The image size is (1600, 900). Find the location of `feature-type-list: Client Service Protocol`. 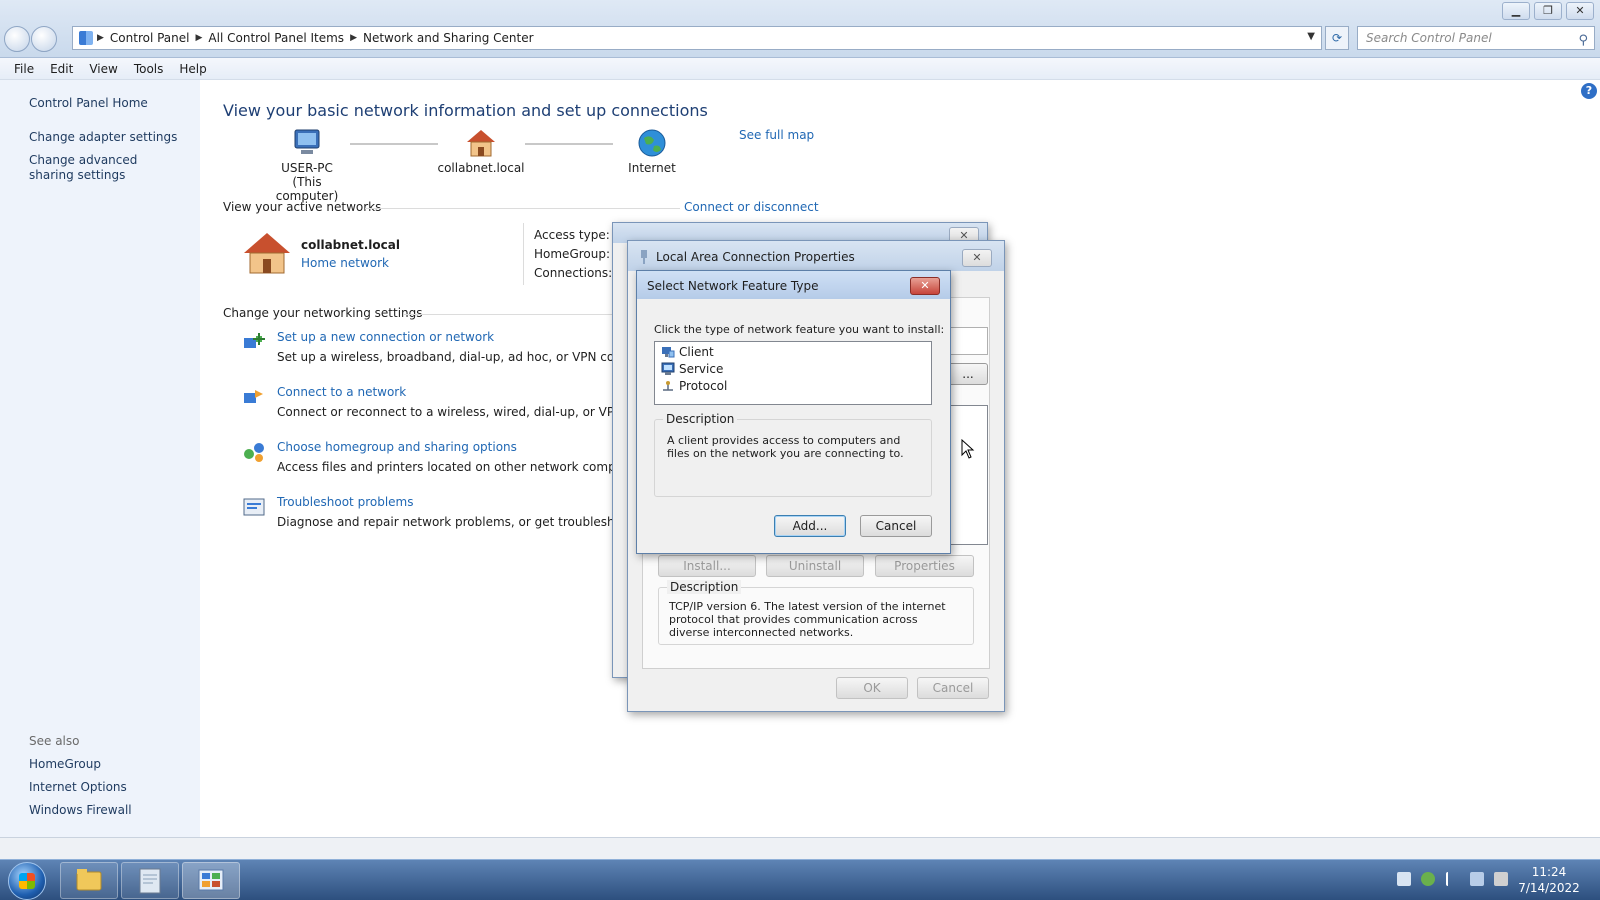

feature-type-list: Client Service Protocol is located at coordinates (793, 373).